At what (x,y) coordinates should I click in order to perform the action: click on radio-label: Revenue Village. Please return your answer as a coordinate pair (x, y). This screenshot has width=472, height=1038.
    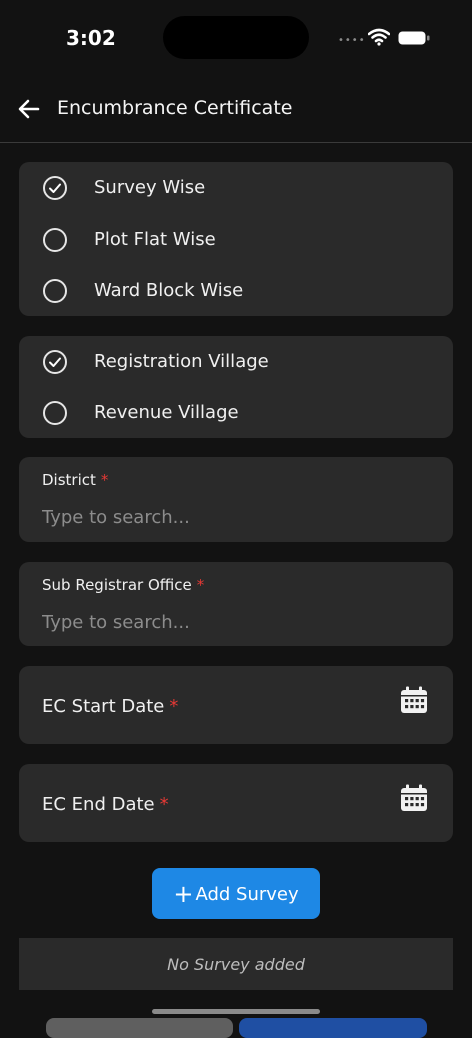
    Looking at the image, I should click on (166, 412).